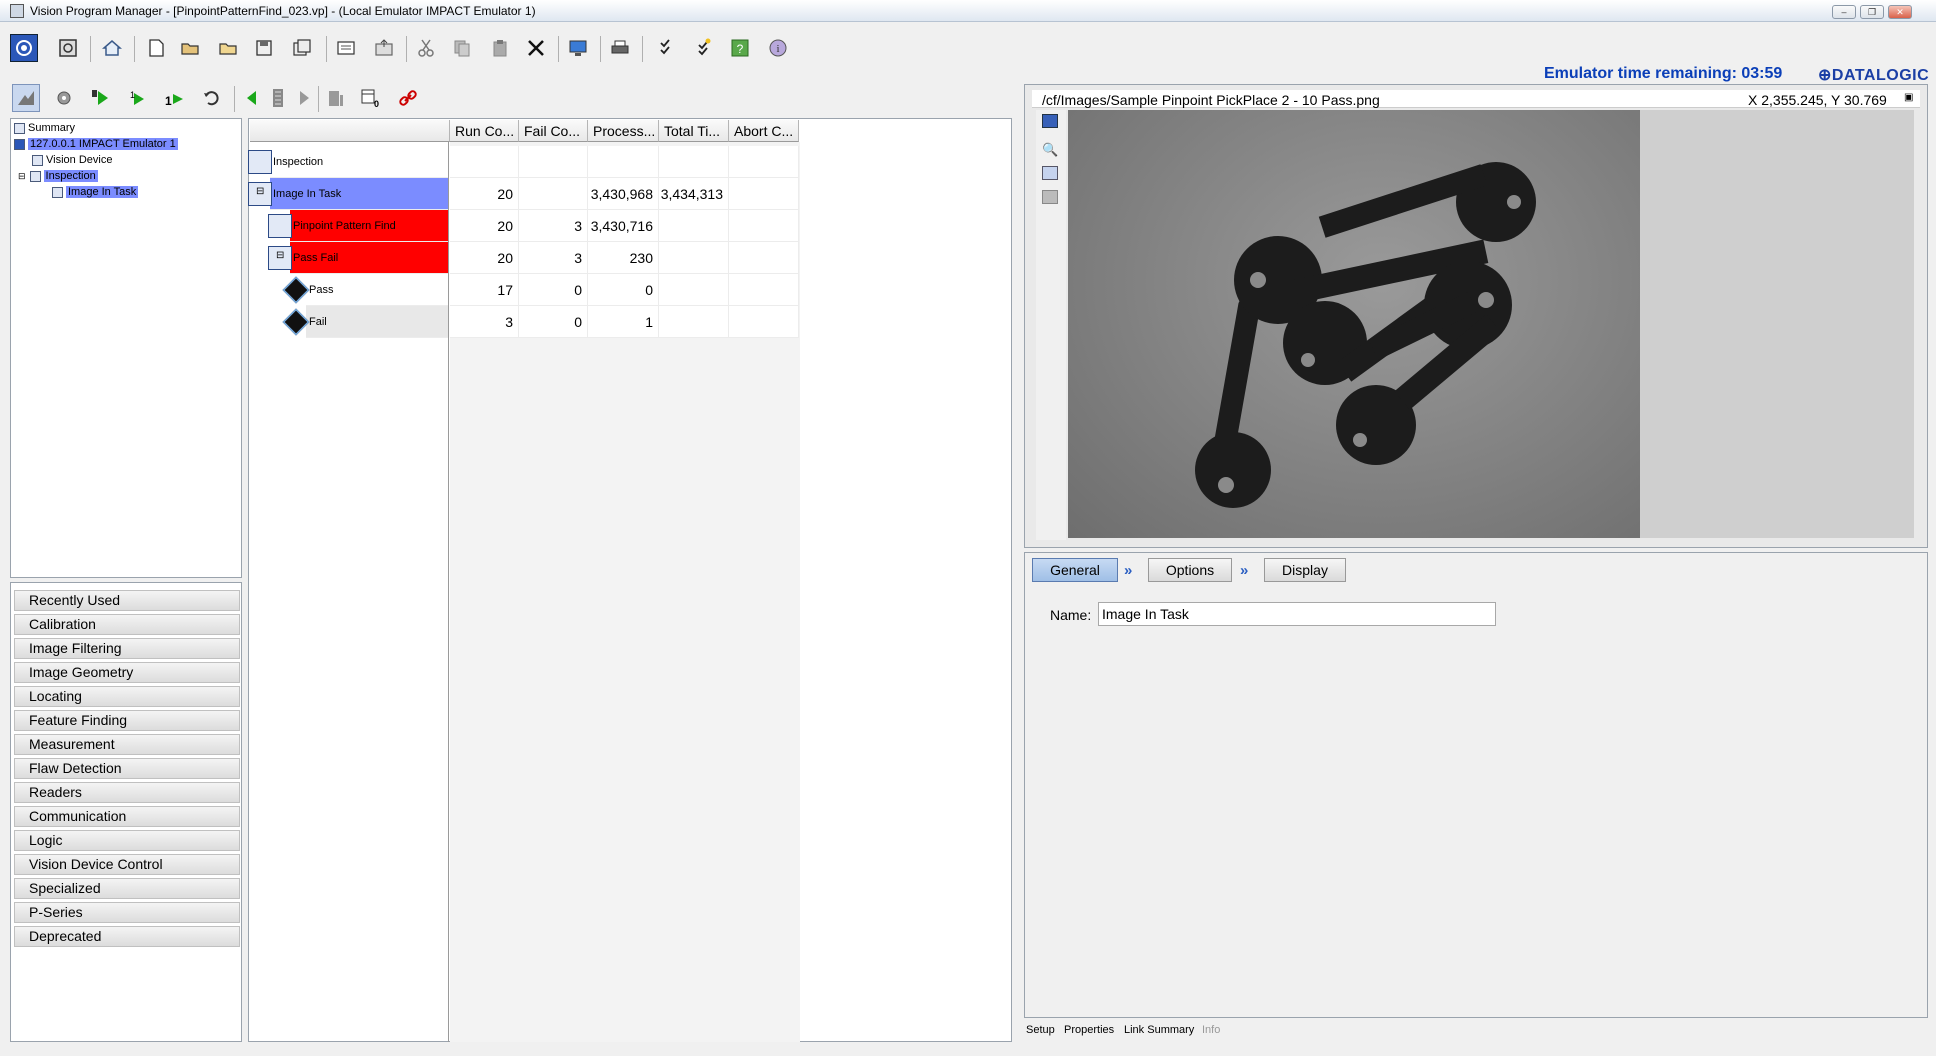  I want to click on run-once-icon: 1, so click(136, 98).